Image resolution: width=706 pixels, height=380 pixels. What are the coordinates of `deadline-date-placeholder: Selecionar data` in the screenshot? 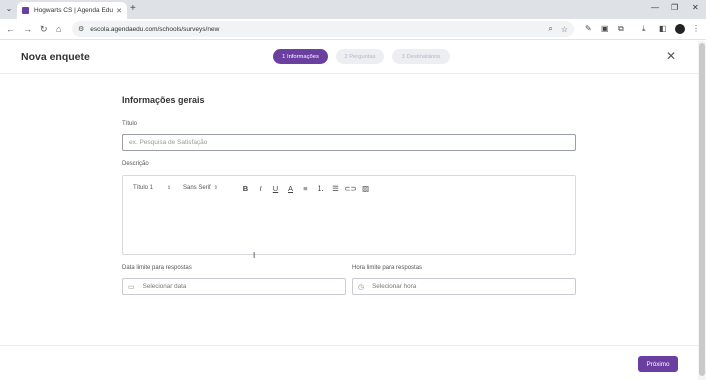 It's located at (164, 286).